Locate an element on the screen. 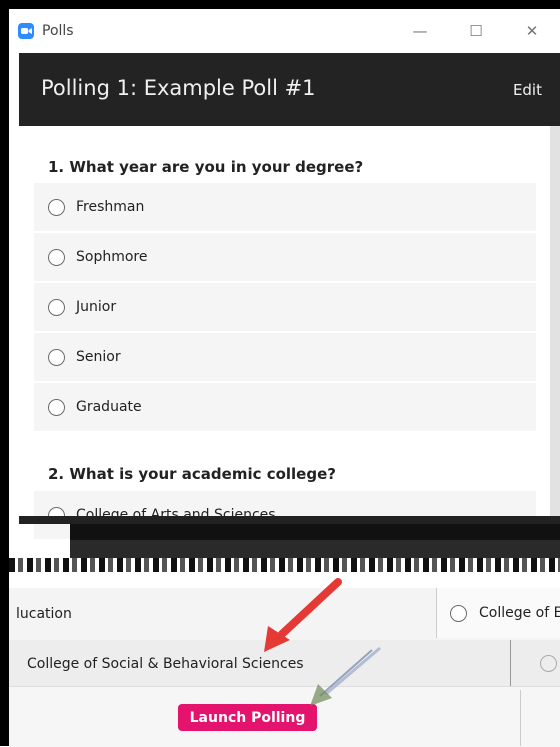  option-label: Senior is located at coordinates (98, 357).